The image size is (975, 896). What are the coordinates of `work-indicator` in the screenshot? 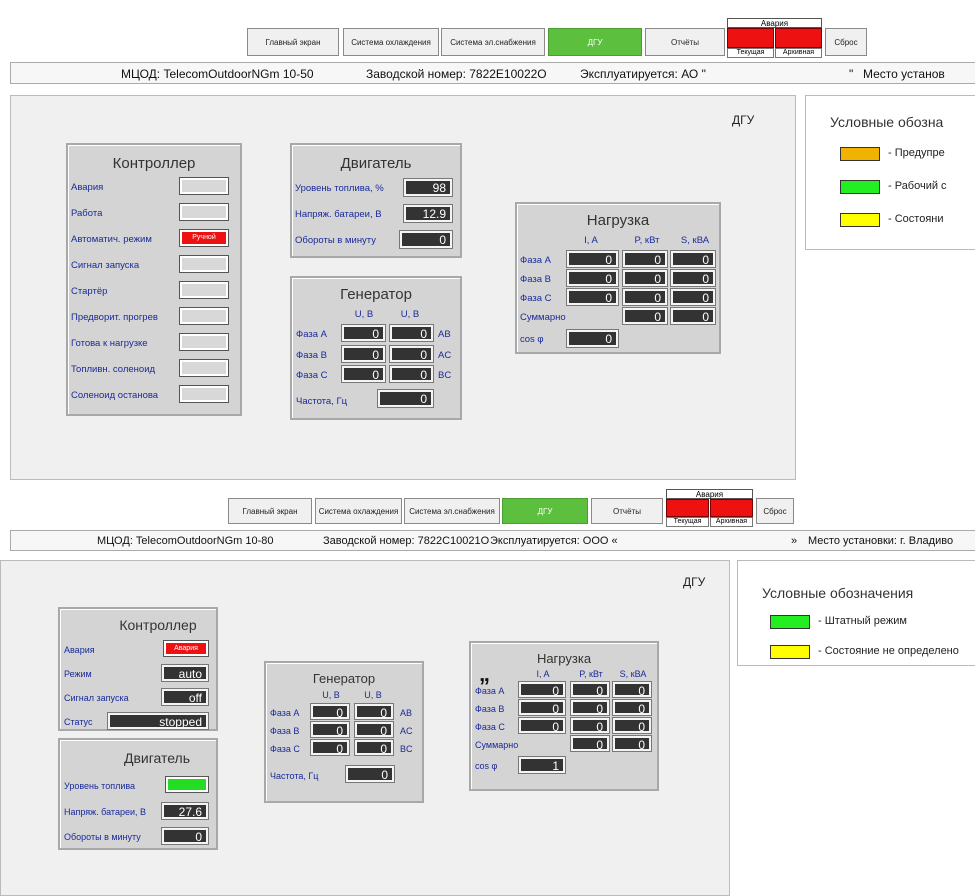 It's located at (204, 212).